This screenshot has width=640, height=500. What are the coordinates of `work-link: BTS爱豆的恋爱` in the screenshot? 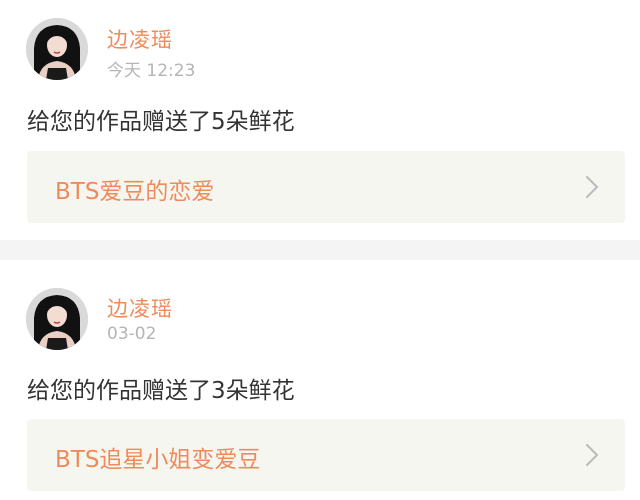 It's located at (326, 187).